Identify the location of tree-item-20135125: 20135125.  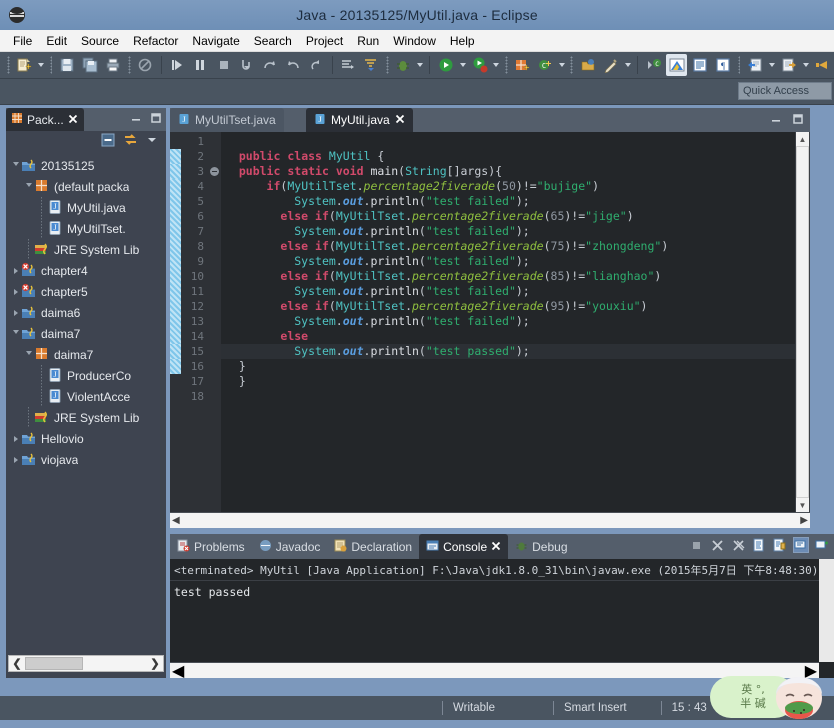
(86, 165).